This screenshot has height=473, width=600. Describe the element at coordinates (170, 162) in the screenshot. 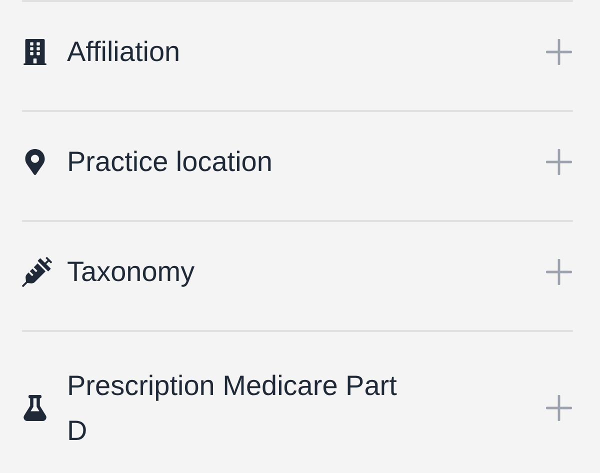

I see `section-title: Practice location` at that location.